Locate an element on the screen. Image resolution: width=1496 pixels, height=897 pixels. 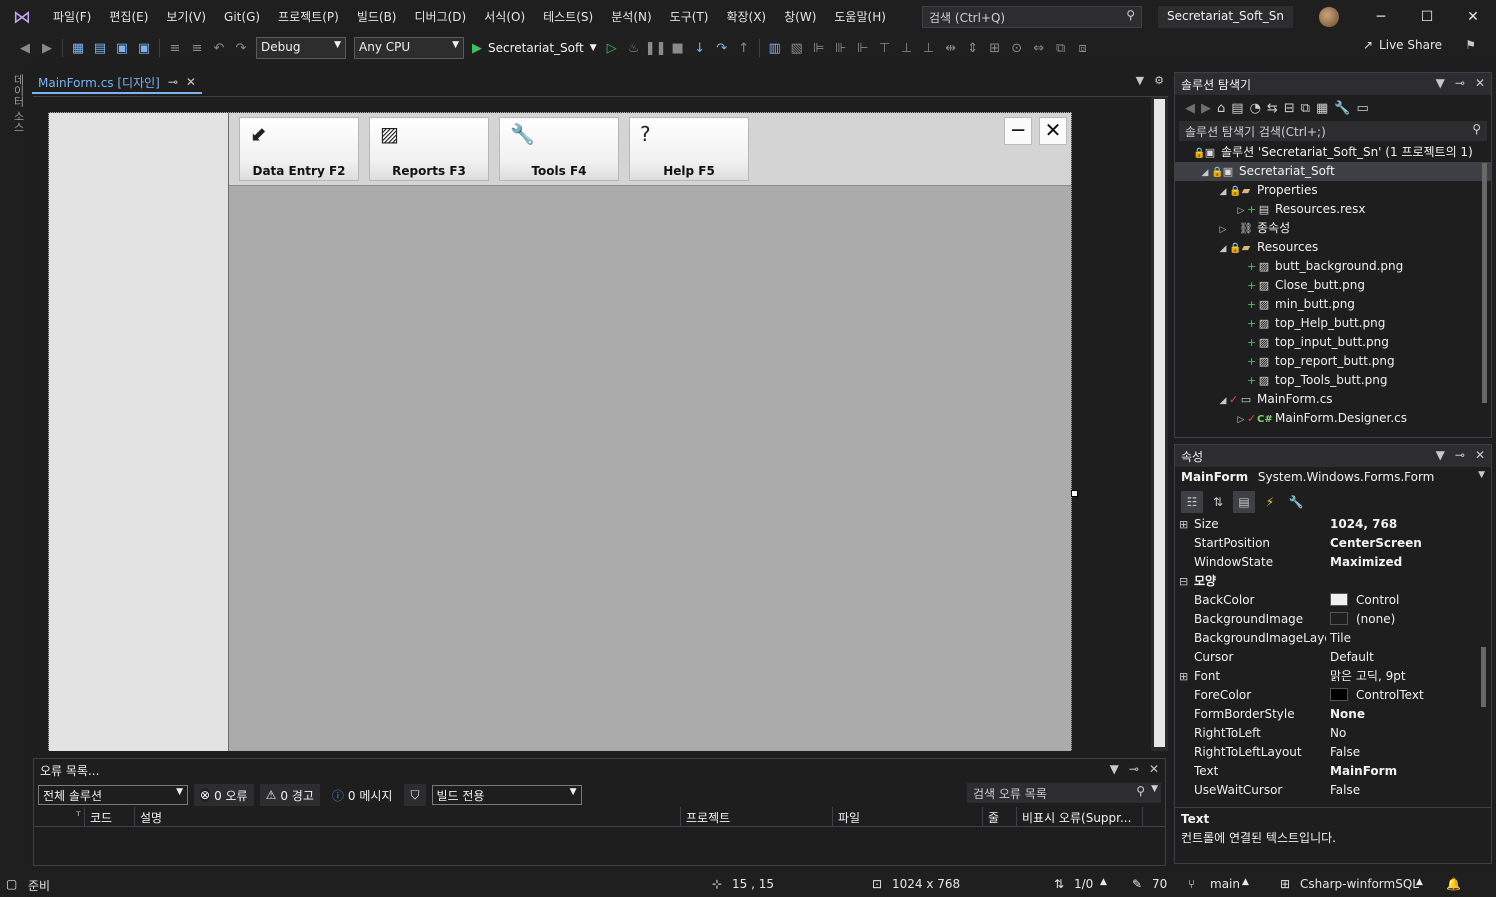
property-row: Cursor Default is located at coordinates (1333, 657).